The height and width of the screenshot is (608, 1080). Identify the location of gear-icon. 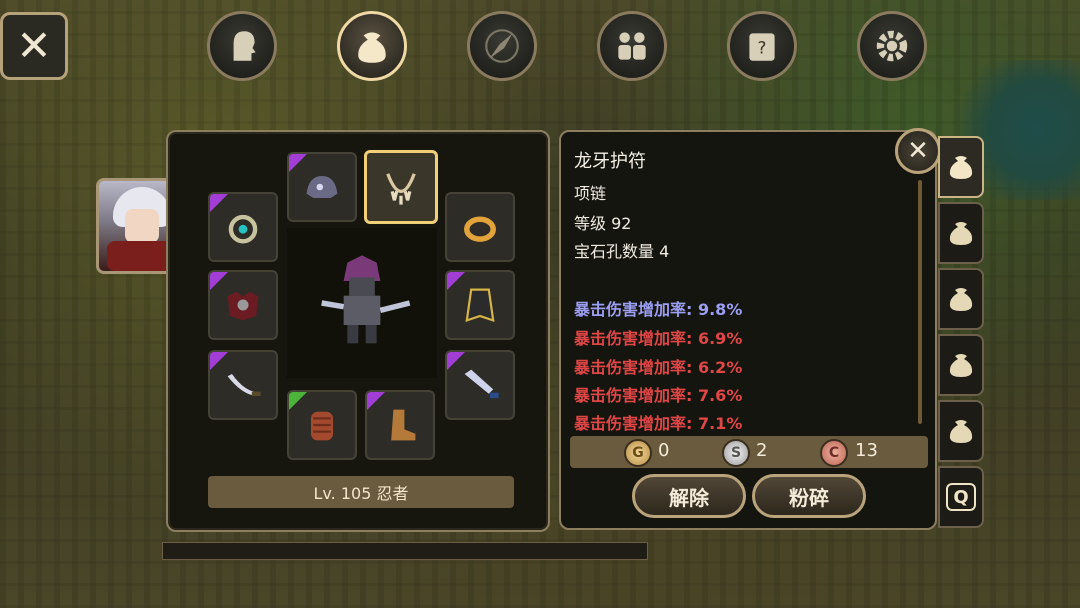
(892, 46).